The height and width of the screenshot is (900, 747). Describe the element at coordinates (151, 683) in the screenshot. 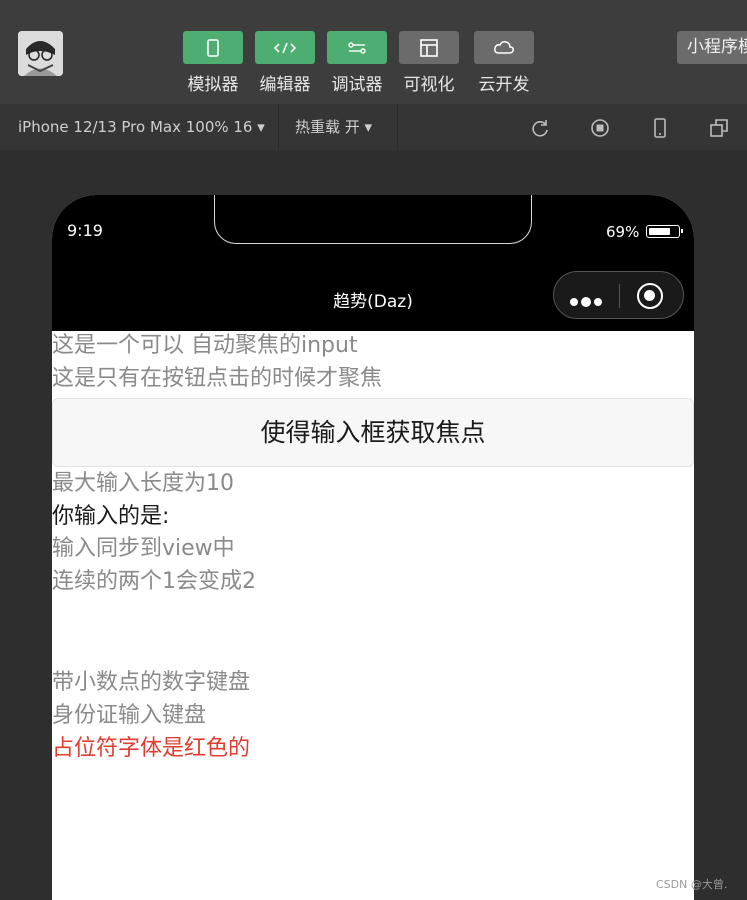

I see `digit-input: 带小数点的数字键盘` at that location.